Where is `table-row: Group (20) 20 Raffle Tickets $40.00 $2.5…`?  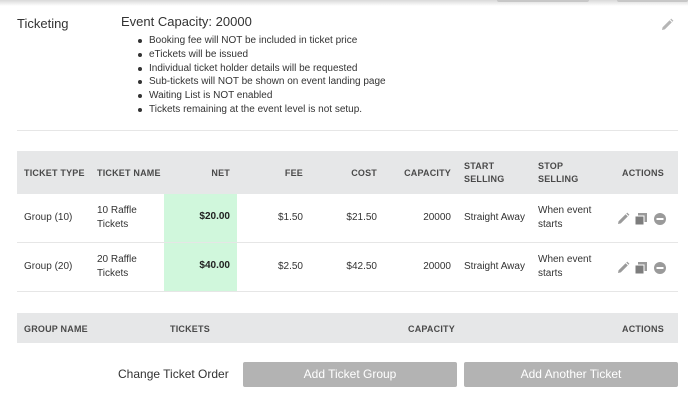 table-row: Group (20) 20 Raffle Tickets $40.00 $2.5… is located at coordinates (347, 267).